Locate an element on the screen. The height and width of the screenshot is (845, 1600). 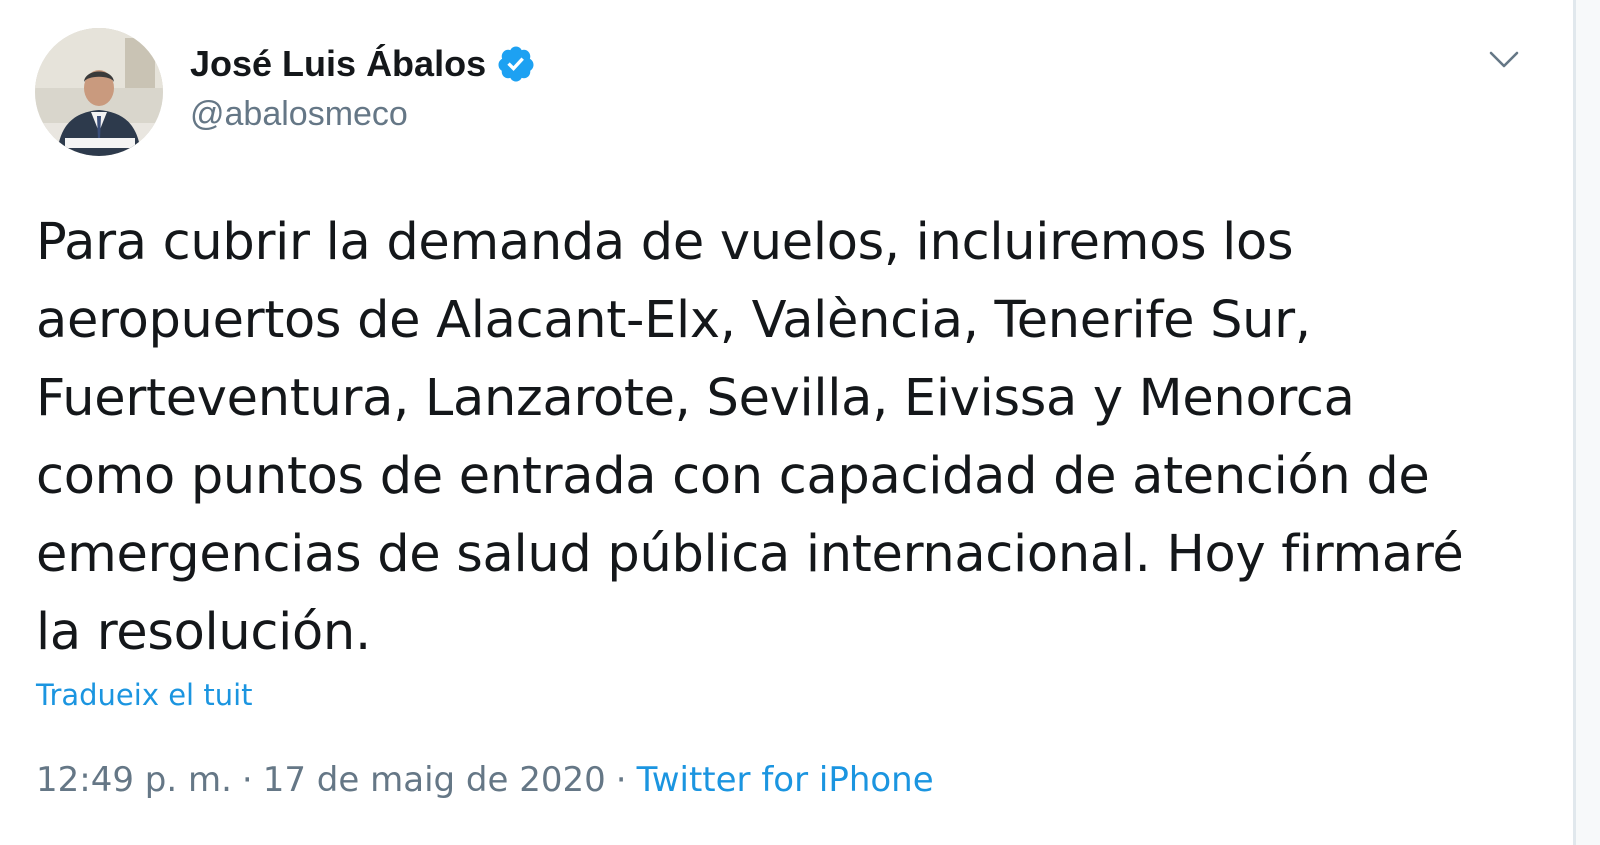
author-handle: @abalosmeco is located at coordinates (299, 114).